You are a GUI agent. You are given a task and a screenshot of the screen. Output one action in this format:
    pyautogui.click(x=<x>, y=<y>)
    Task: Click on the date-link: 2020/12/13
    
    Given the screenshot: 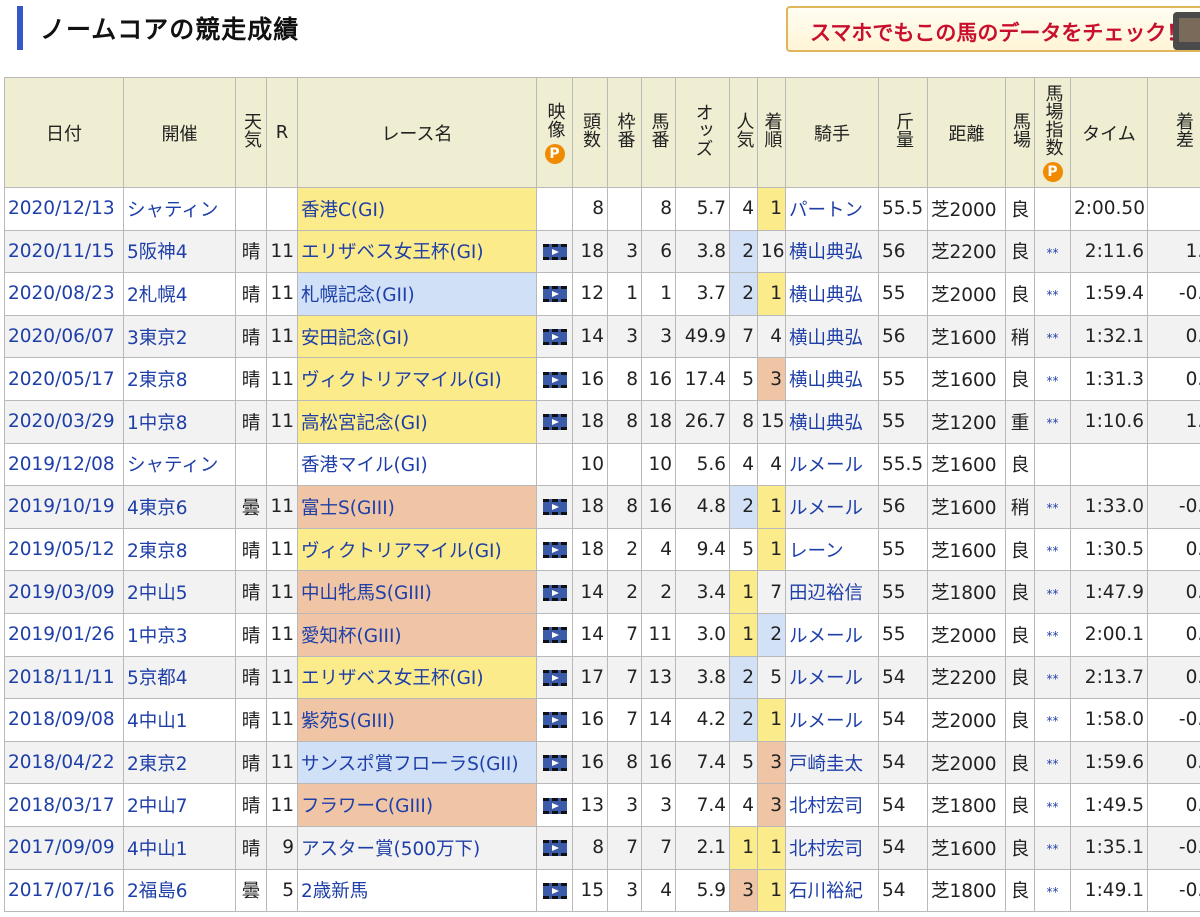 What is the action you would take?
    pyautogui.click(x=61, y=208)
    